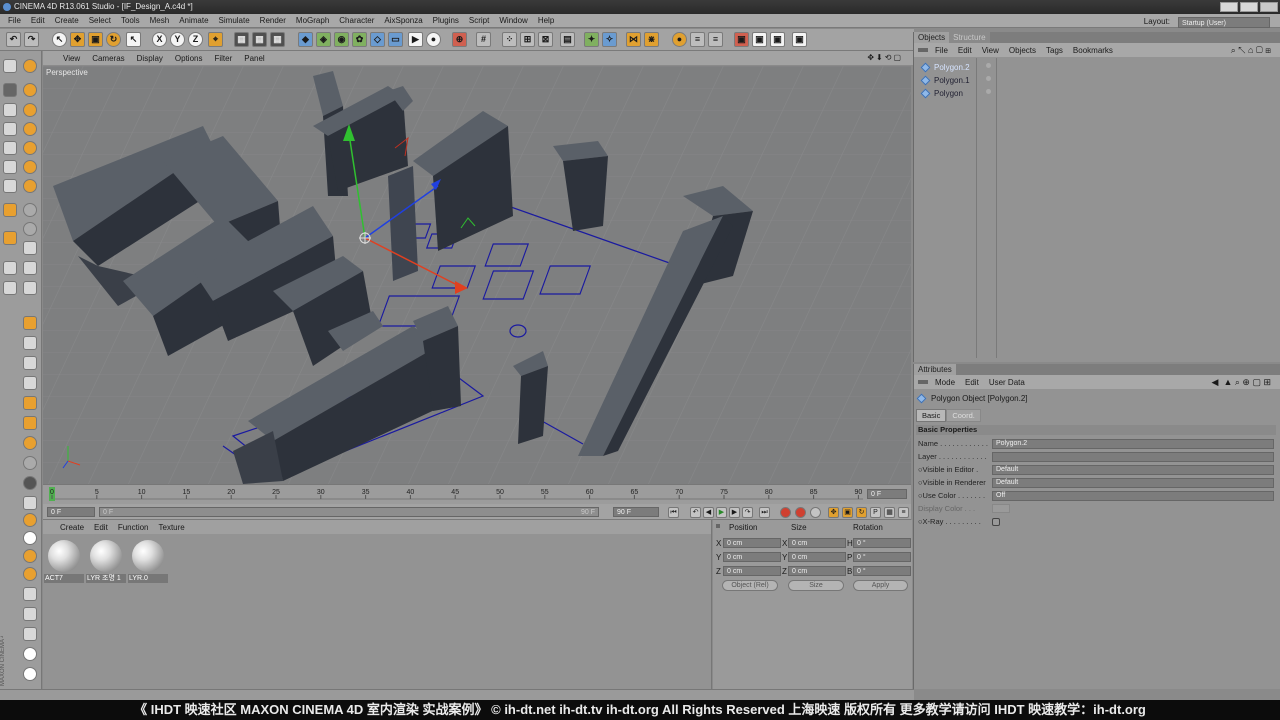 This screenshot has height=720, width=1280. What do you see at coordinates (241, 39) in the screenshot?
I see `render-view-icon: ▦` at bounding box center [241, 39].